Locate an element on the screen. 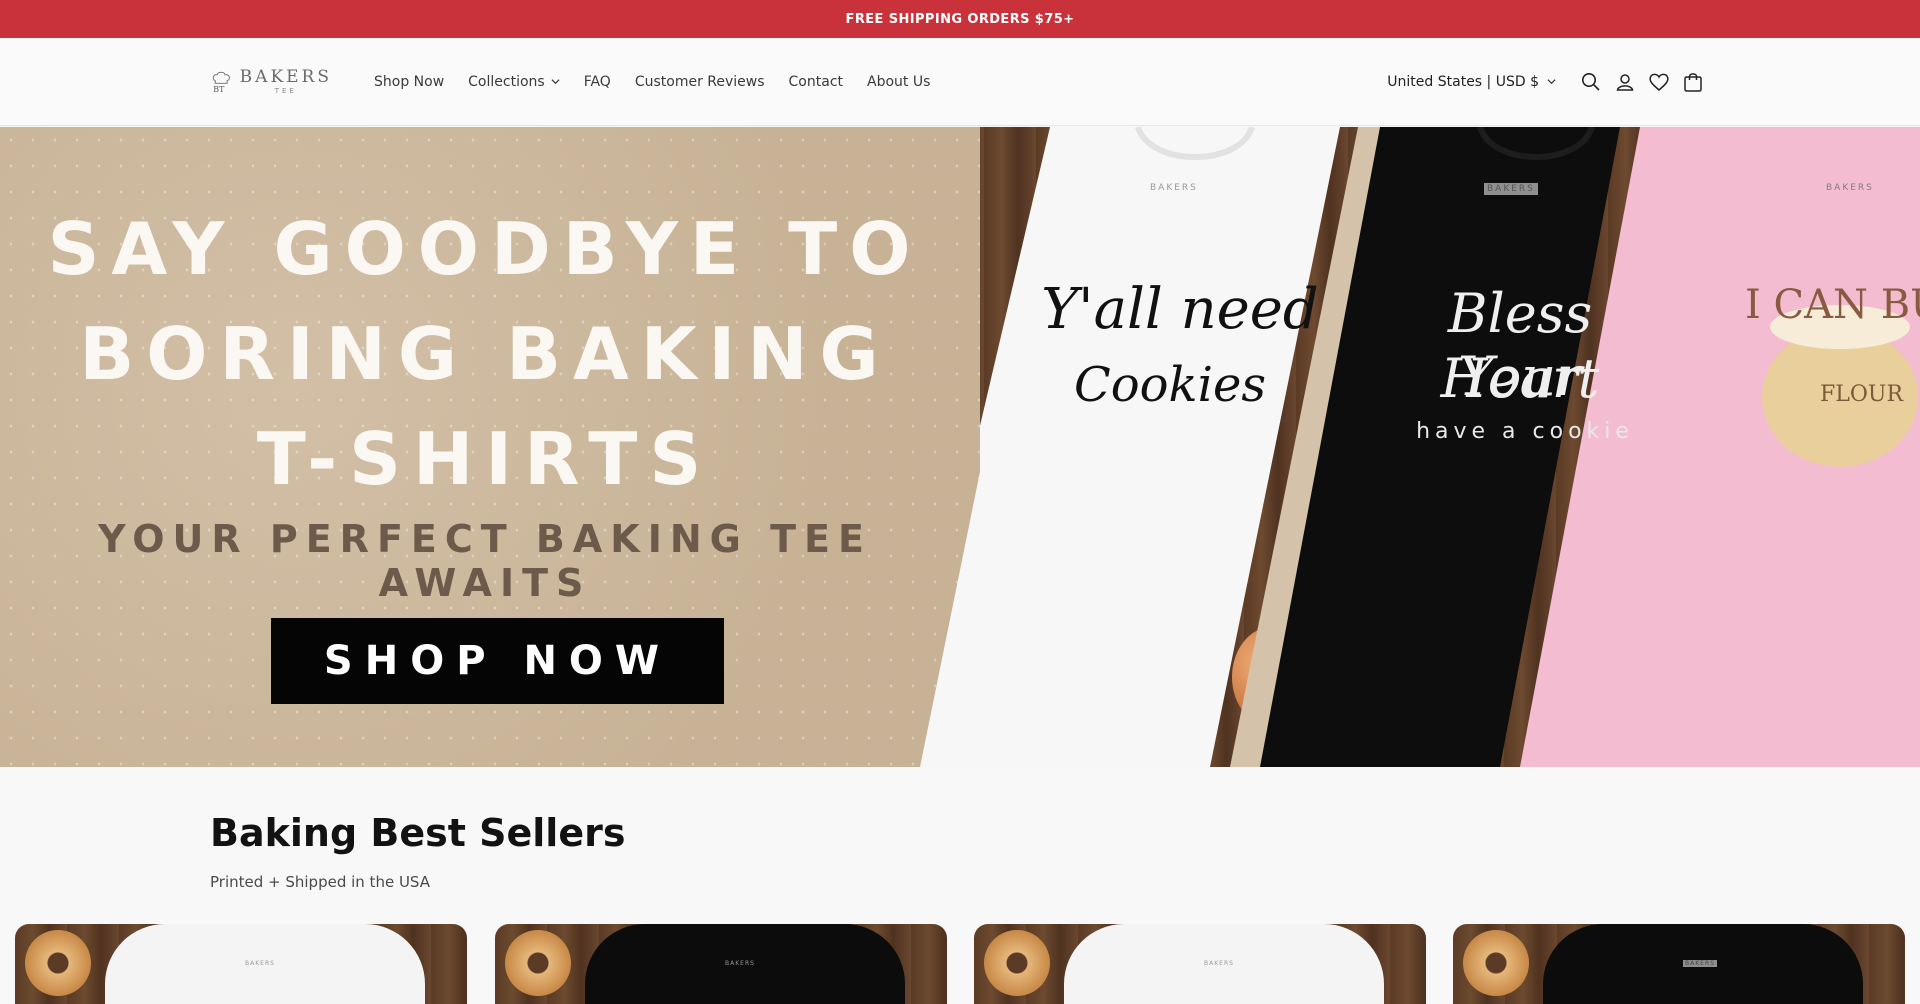 The height and width of the screenshot is (1004, 1920). account-button is located at coordinates (1625, 82).